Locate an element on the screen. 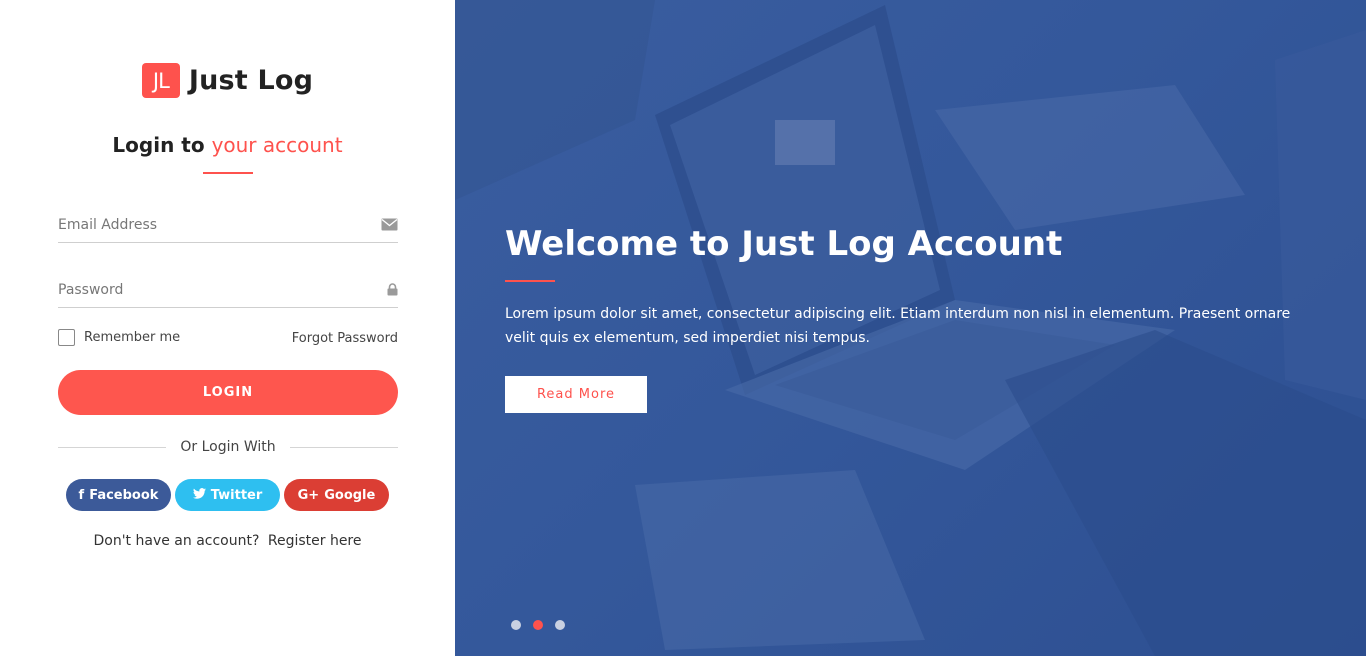  hero-title: Welcome to Just Log Account is located at coordinates (784, 244).